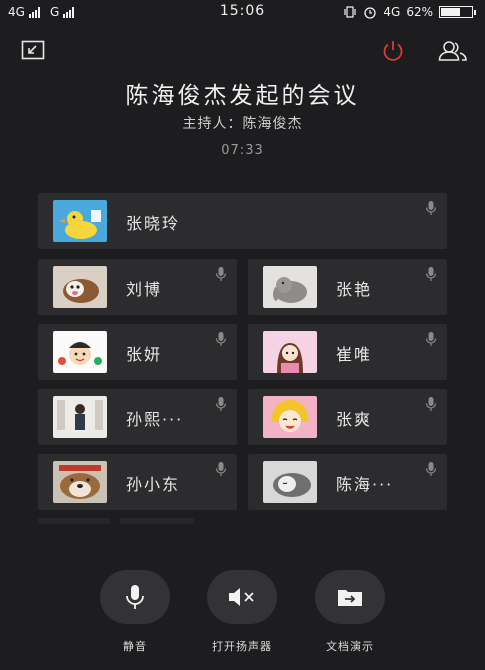 The image size is (485, 670). Describe the element at coordinates (153, 223) in the screenshot. I see `participant-name: 张晓玲` at that location.